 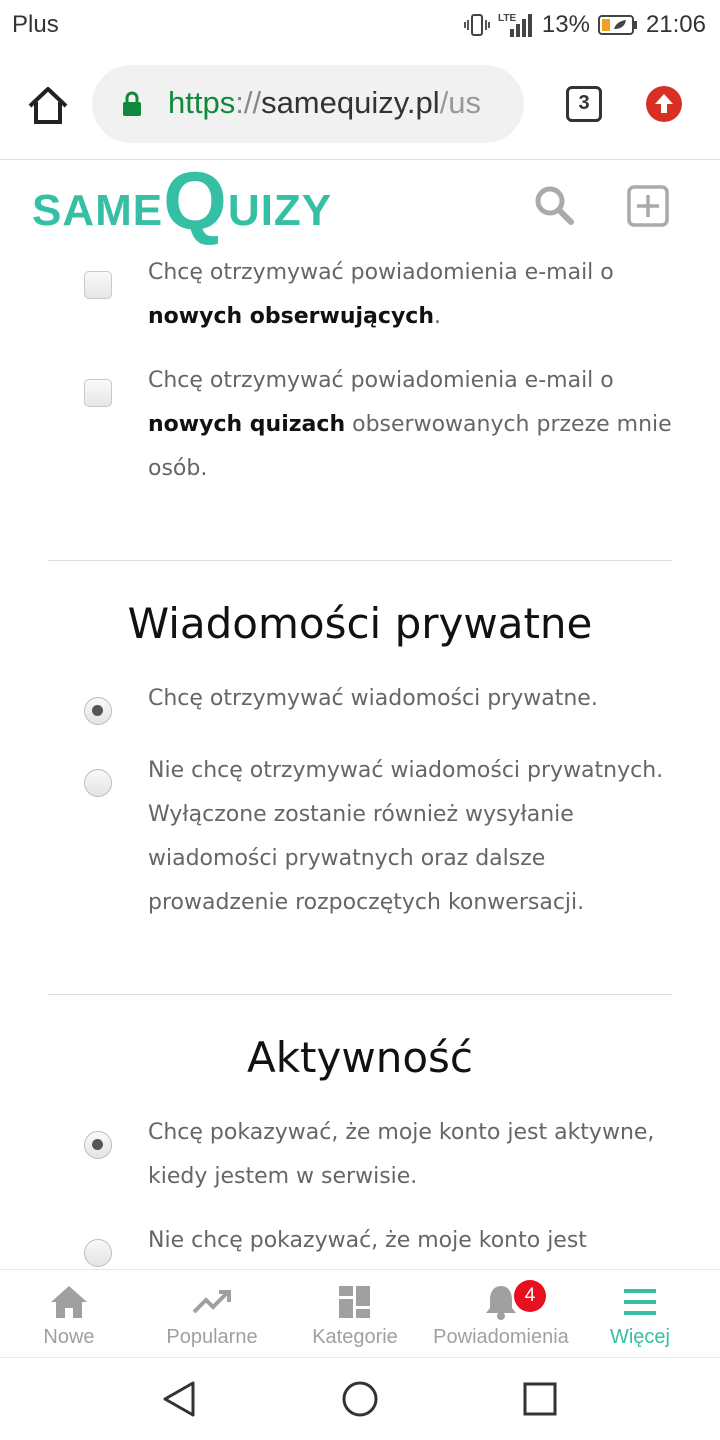 I want to click on activity-title: Aktywność, so click(x=360, y=1057).